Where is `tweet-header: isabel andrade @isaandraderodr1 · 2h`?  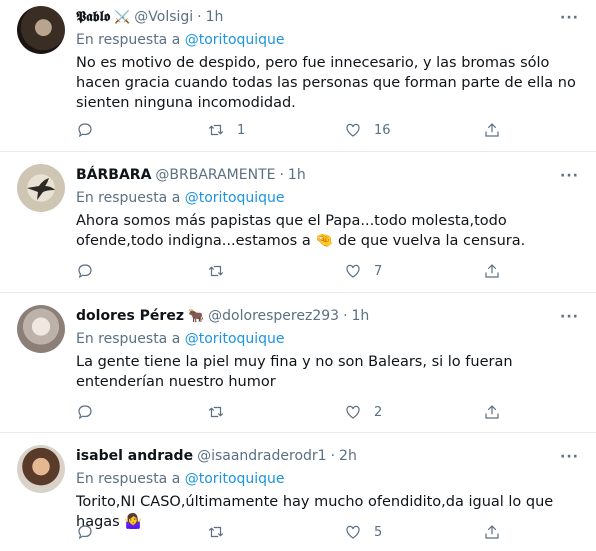
tweet-header: isabel andrade @isaandraderodr1 · 2h is located at coordinates (216, 456).